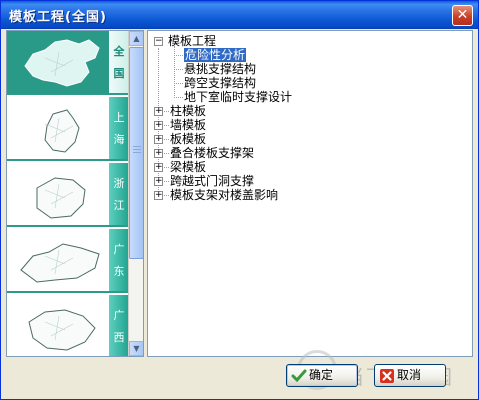 Image resolution: width=479 pixels, height=400 pixels. What do you see at coordinates (158, 41) in the screenshot?
I see `collapse-toggle-icon: −` at bounding box center [158, 41].